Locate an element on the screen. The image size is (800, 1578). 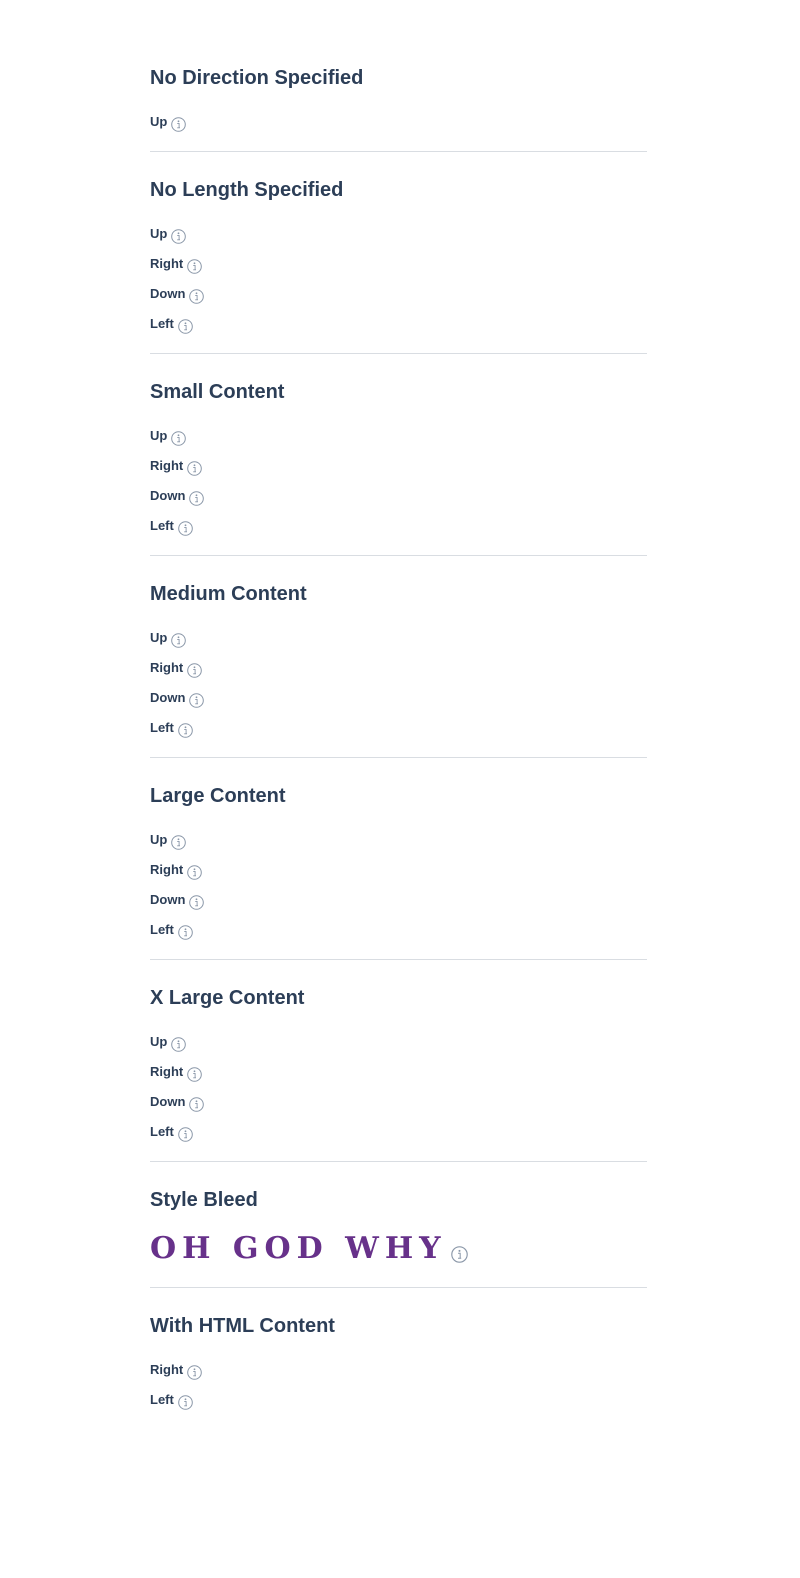
section-title: Small Content is located at coordinates (217, 392).